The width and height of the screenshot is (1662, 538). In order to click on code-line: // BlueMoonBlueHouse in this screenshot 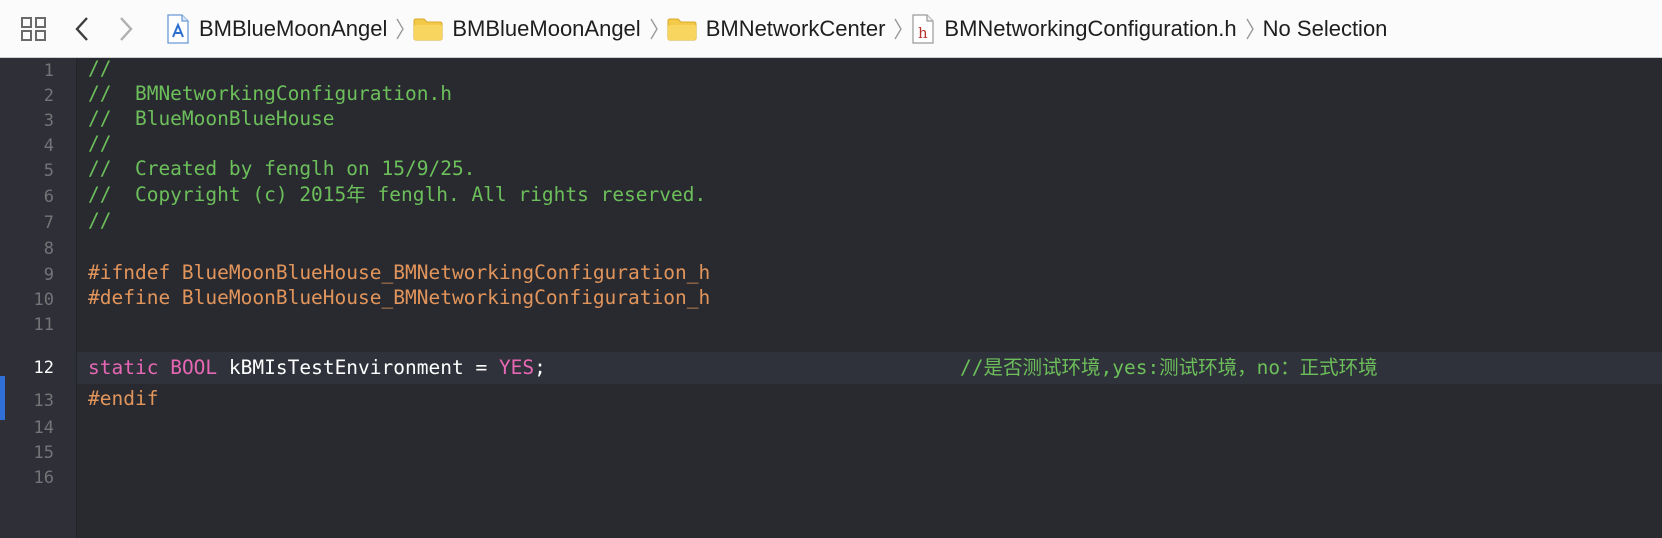, I will do `click(211, 118)`.